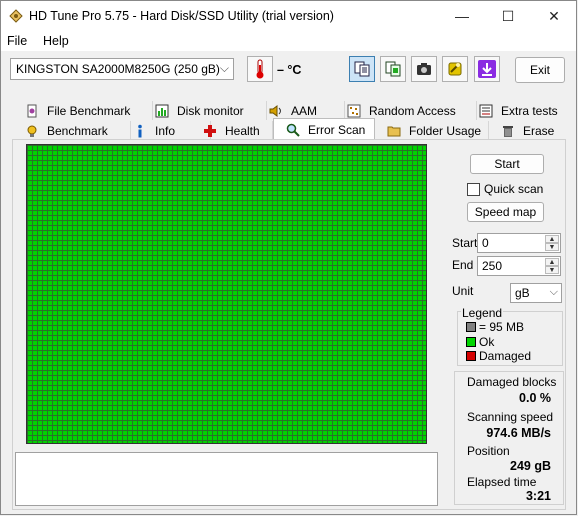  I want to click on copy-text-button, so click(393, 69).